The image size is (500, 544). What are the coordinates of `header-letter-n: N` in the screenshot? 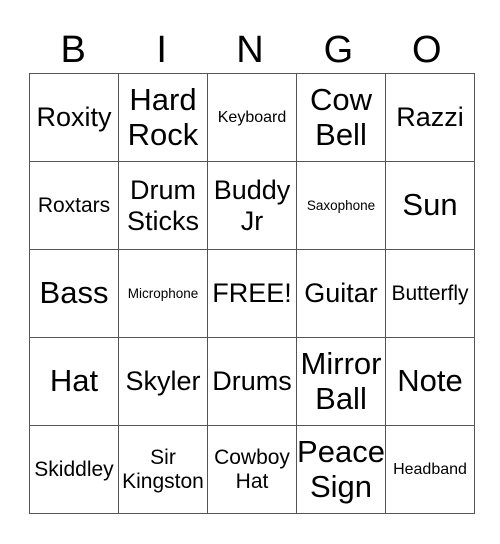 It's located at (250, 50).